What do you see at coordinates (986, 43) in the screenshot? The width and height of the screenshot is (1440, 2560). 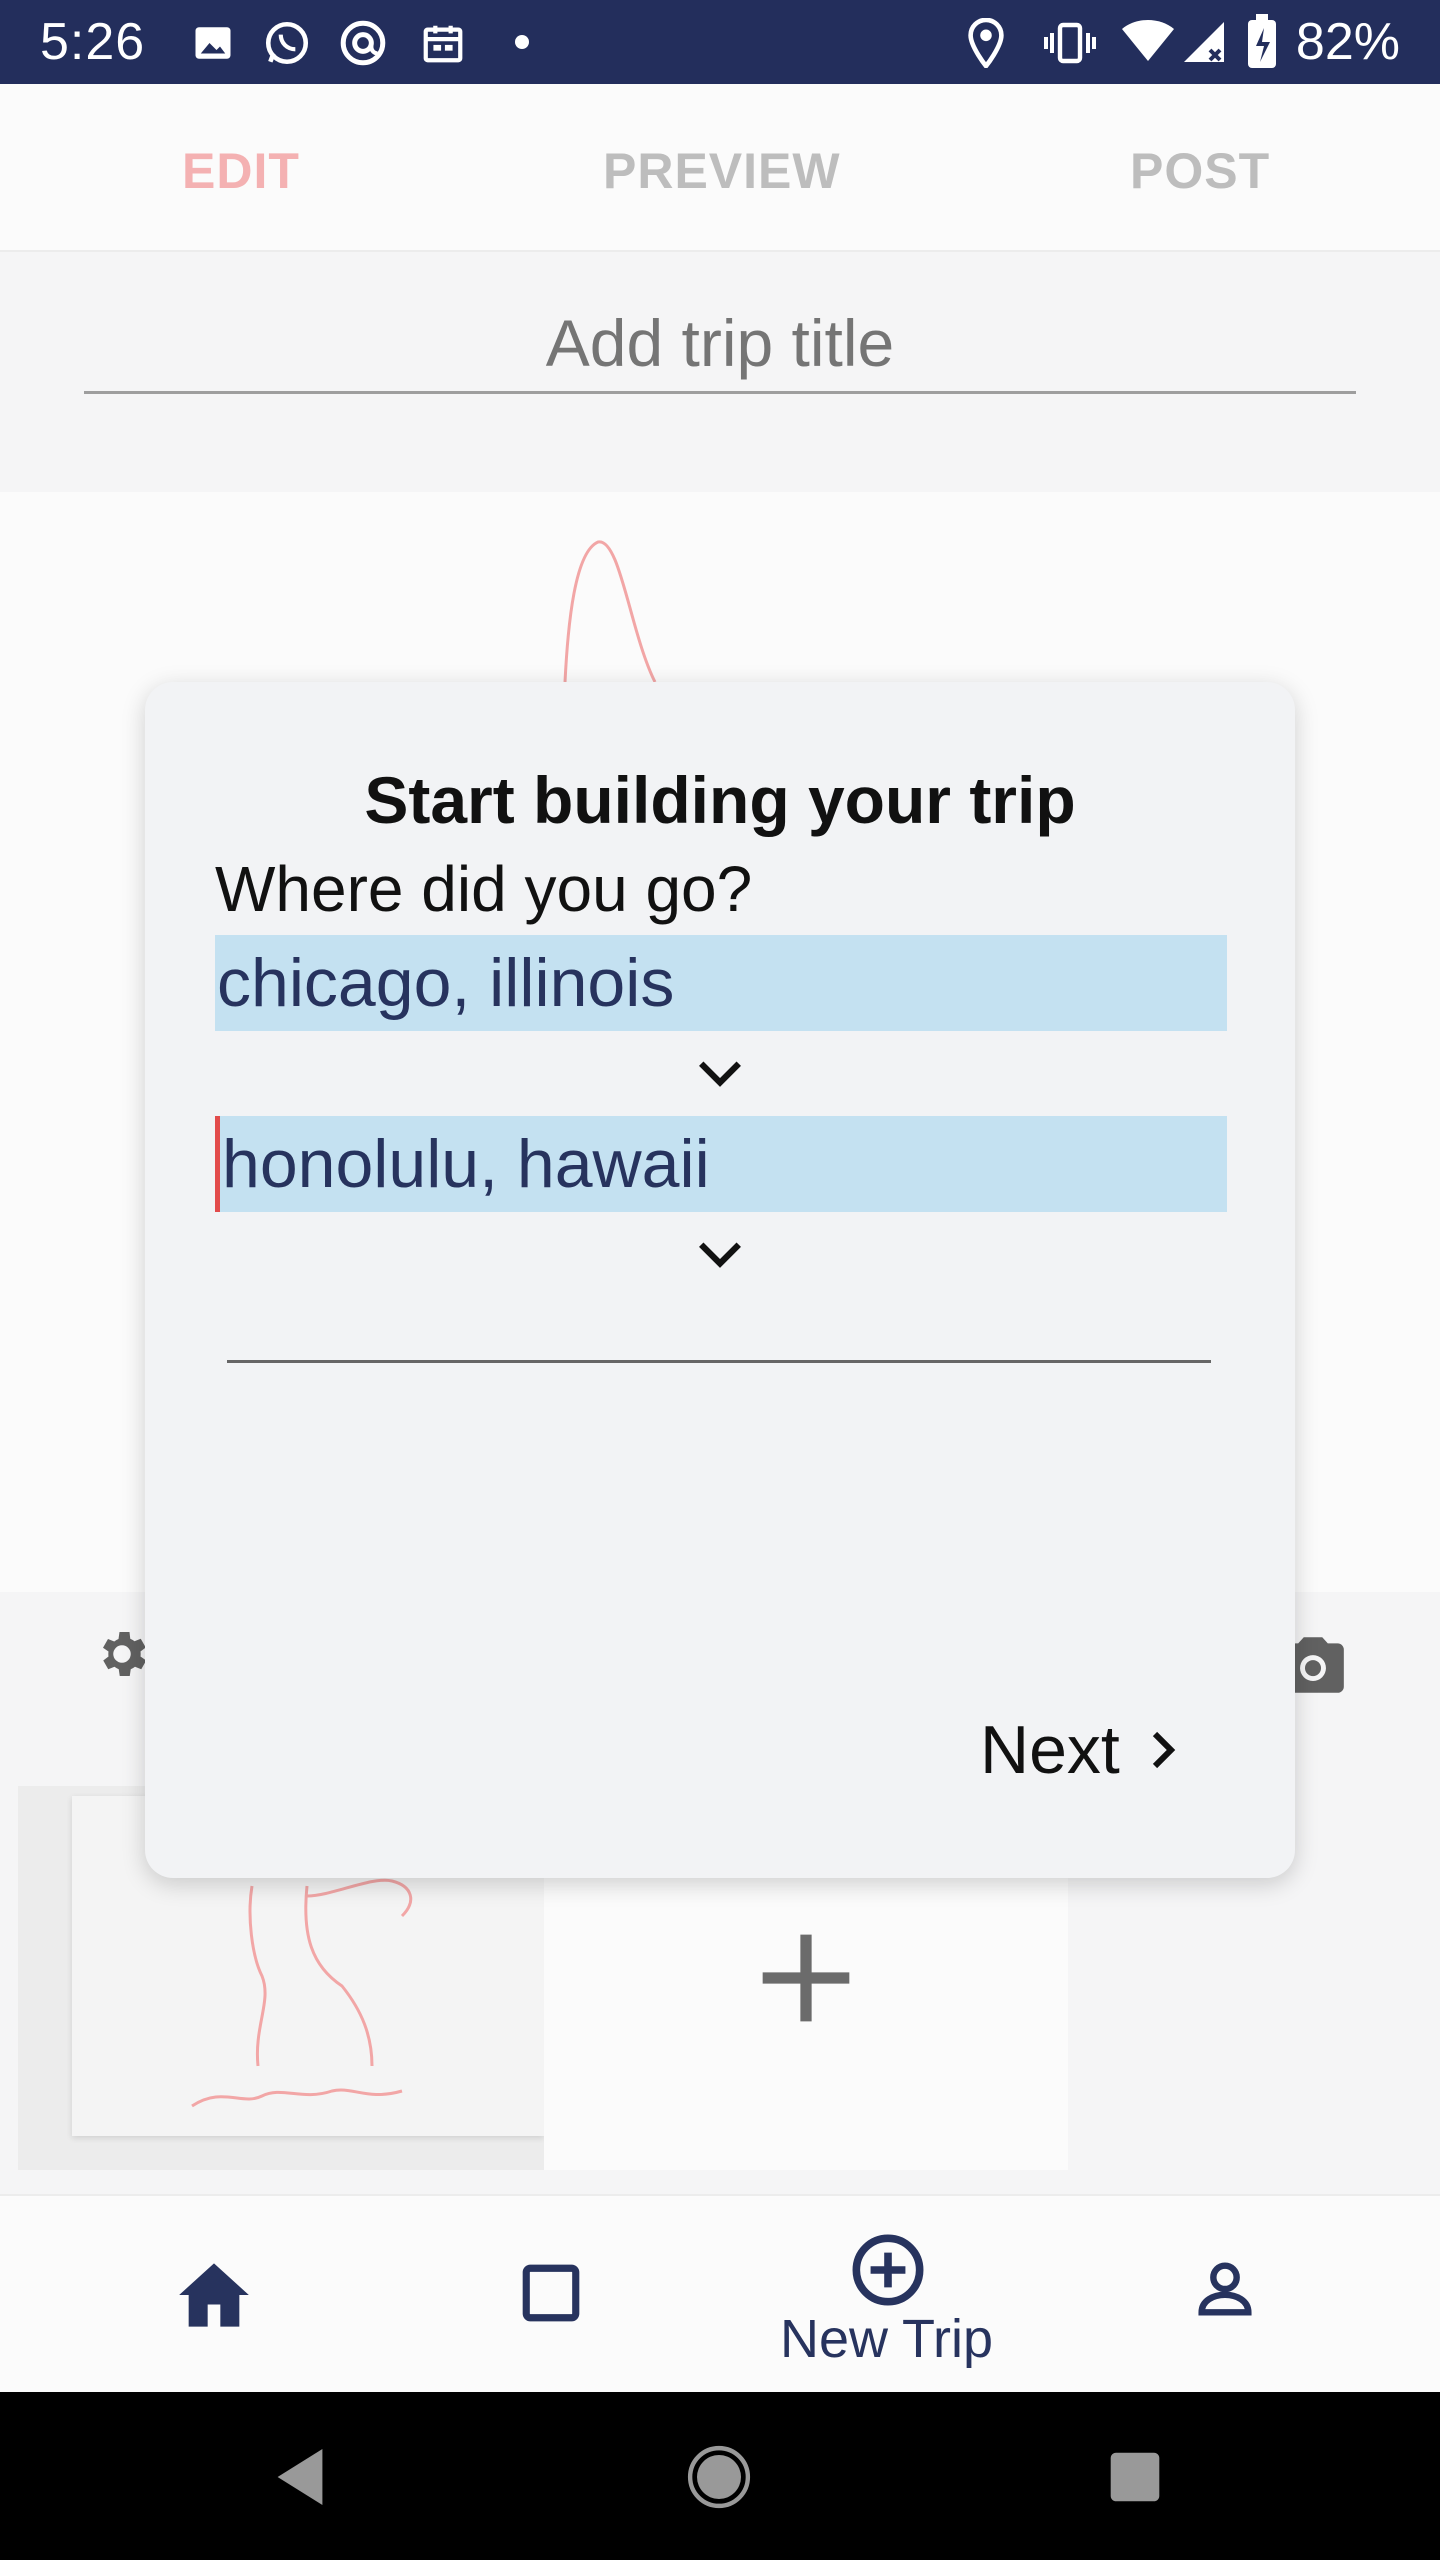 I see `location-icon` at bounding box center [986, 43].